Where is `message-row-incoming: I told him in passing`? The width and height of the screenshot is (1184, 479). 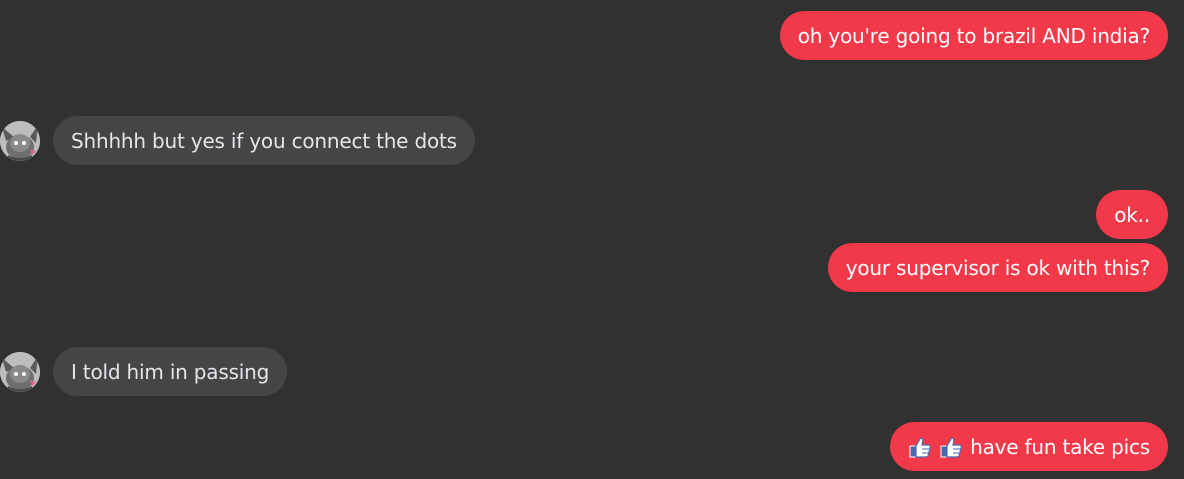
message-row-incoming: I told him in passing is located at coordinates (144, 371).